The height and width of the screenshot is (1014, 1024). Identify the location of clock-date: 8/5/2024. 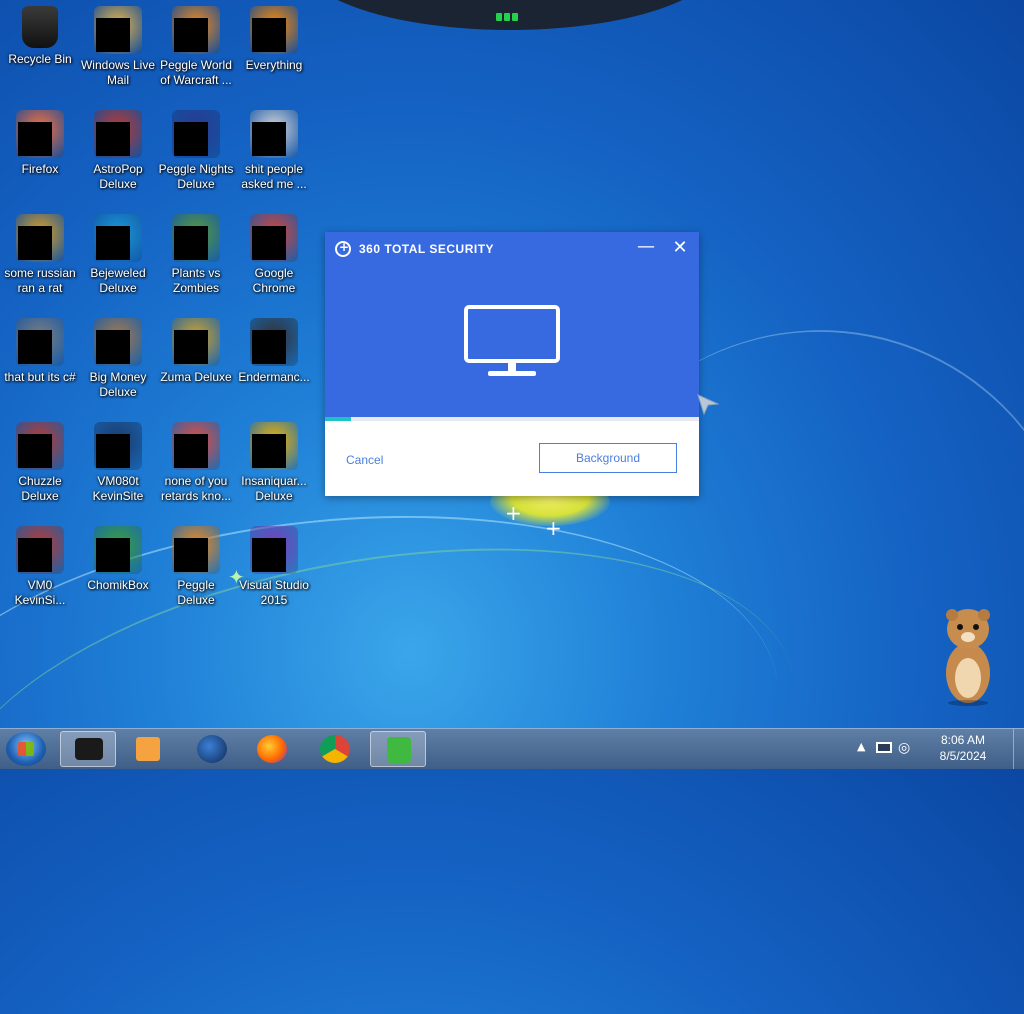
(963, 756).